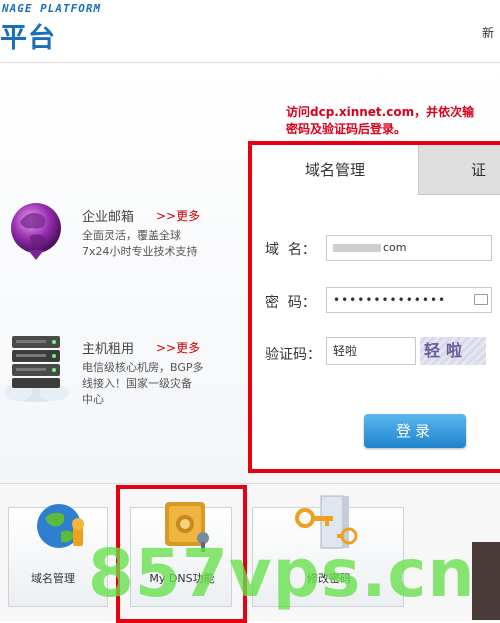 This screenshot has width=500, height=623. Describe the element at coordinates (61, 526) in the screenshot. I see `globe-icon` at that location.